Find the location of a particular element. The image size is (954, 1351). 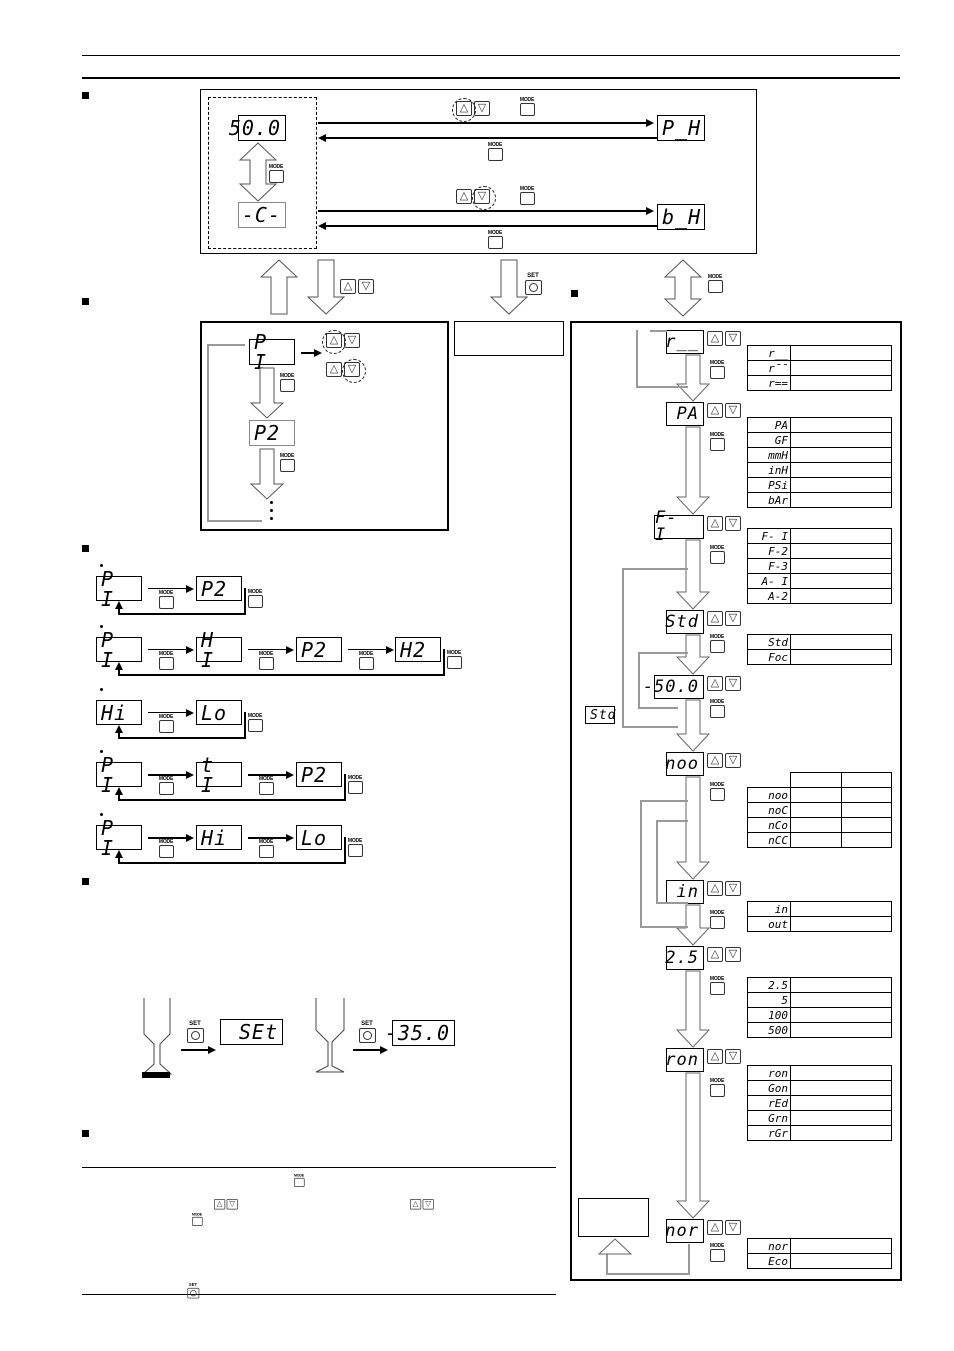

up-down-keys-small: △ ▽ is located at coordinates (226, 1204).